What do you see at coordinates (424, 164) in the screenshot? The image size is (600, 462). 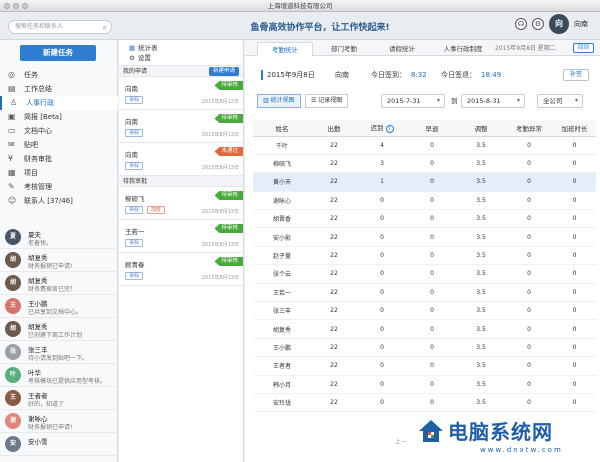 I see `table-row: 柳硕飞 22 3 0 3.5 0 0` at bounding box center [424, 164].